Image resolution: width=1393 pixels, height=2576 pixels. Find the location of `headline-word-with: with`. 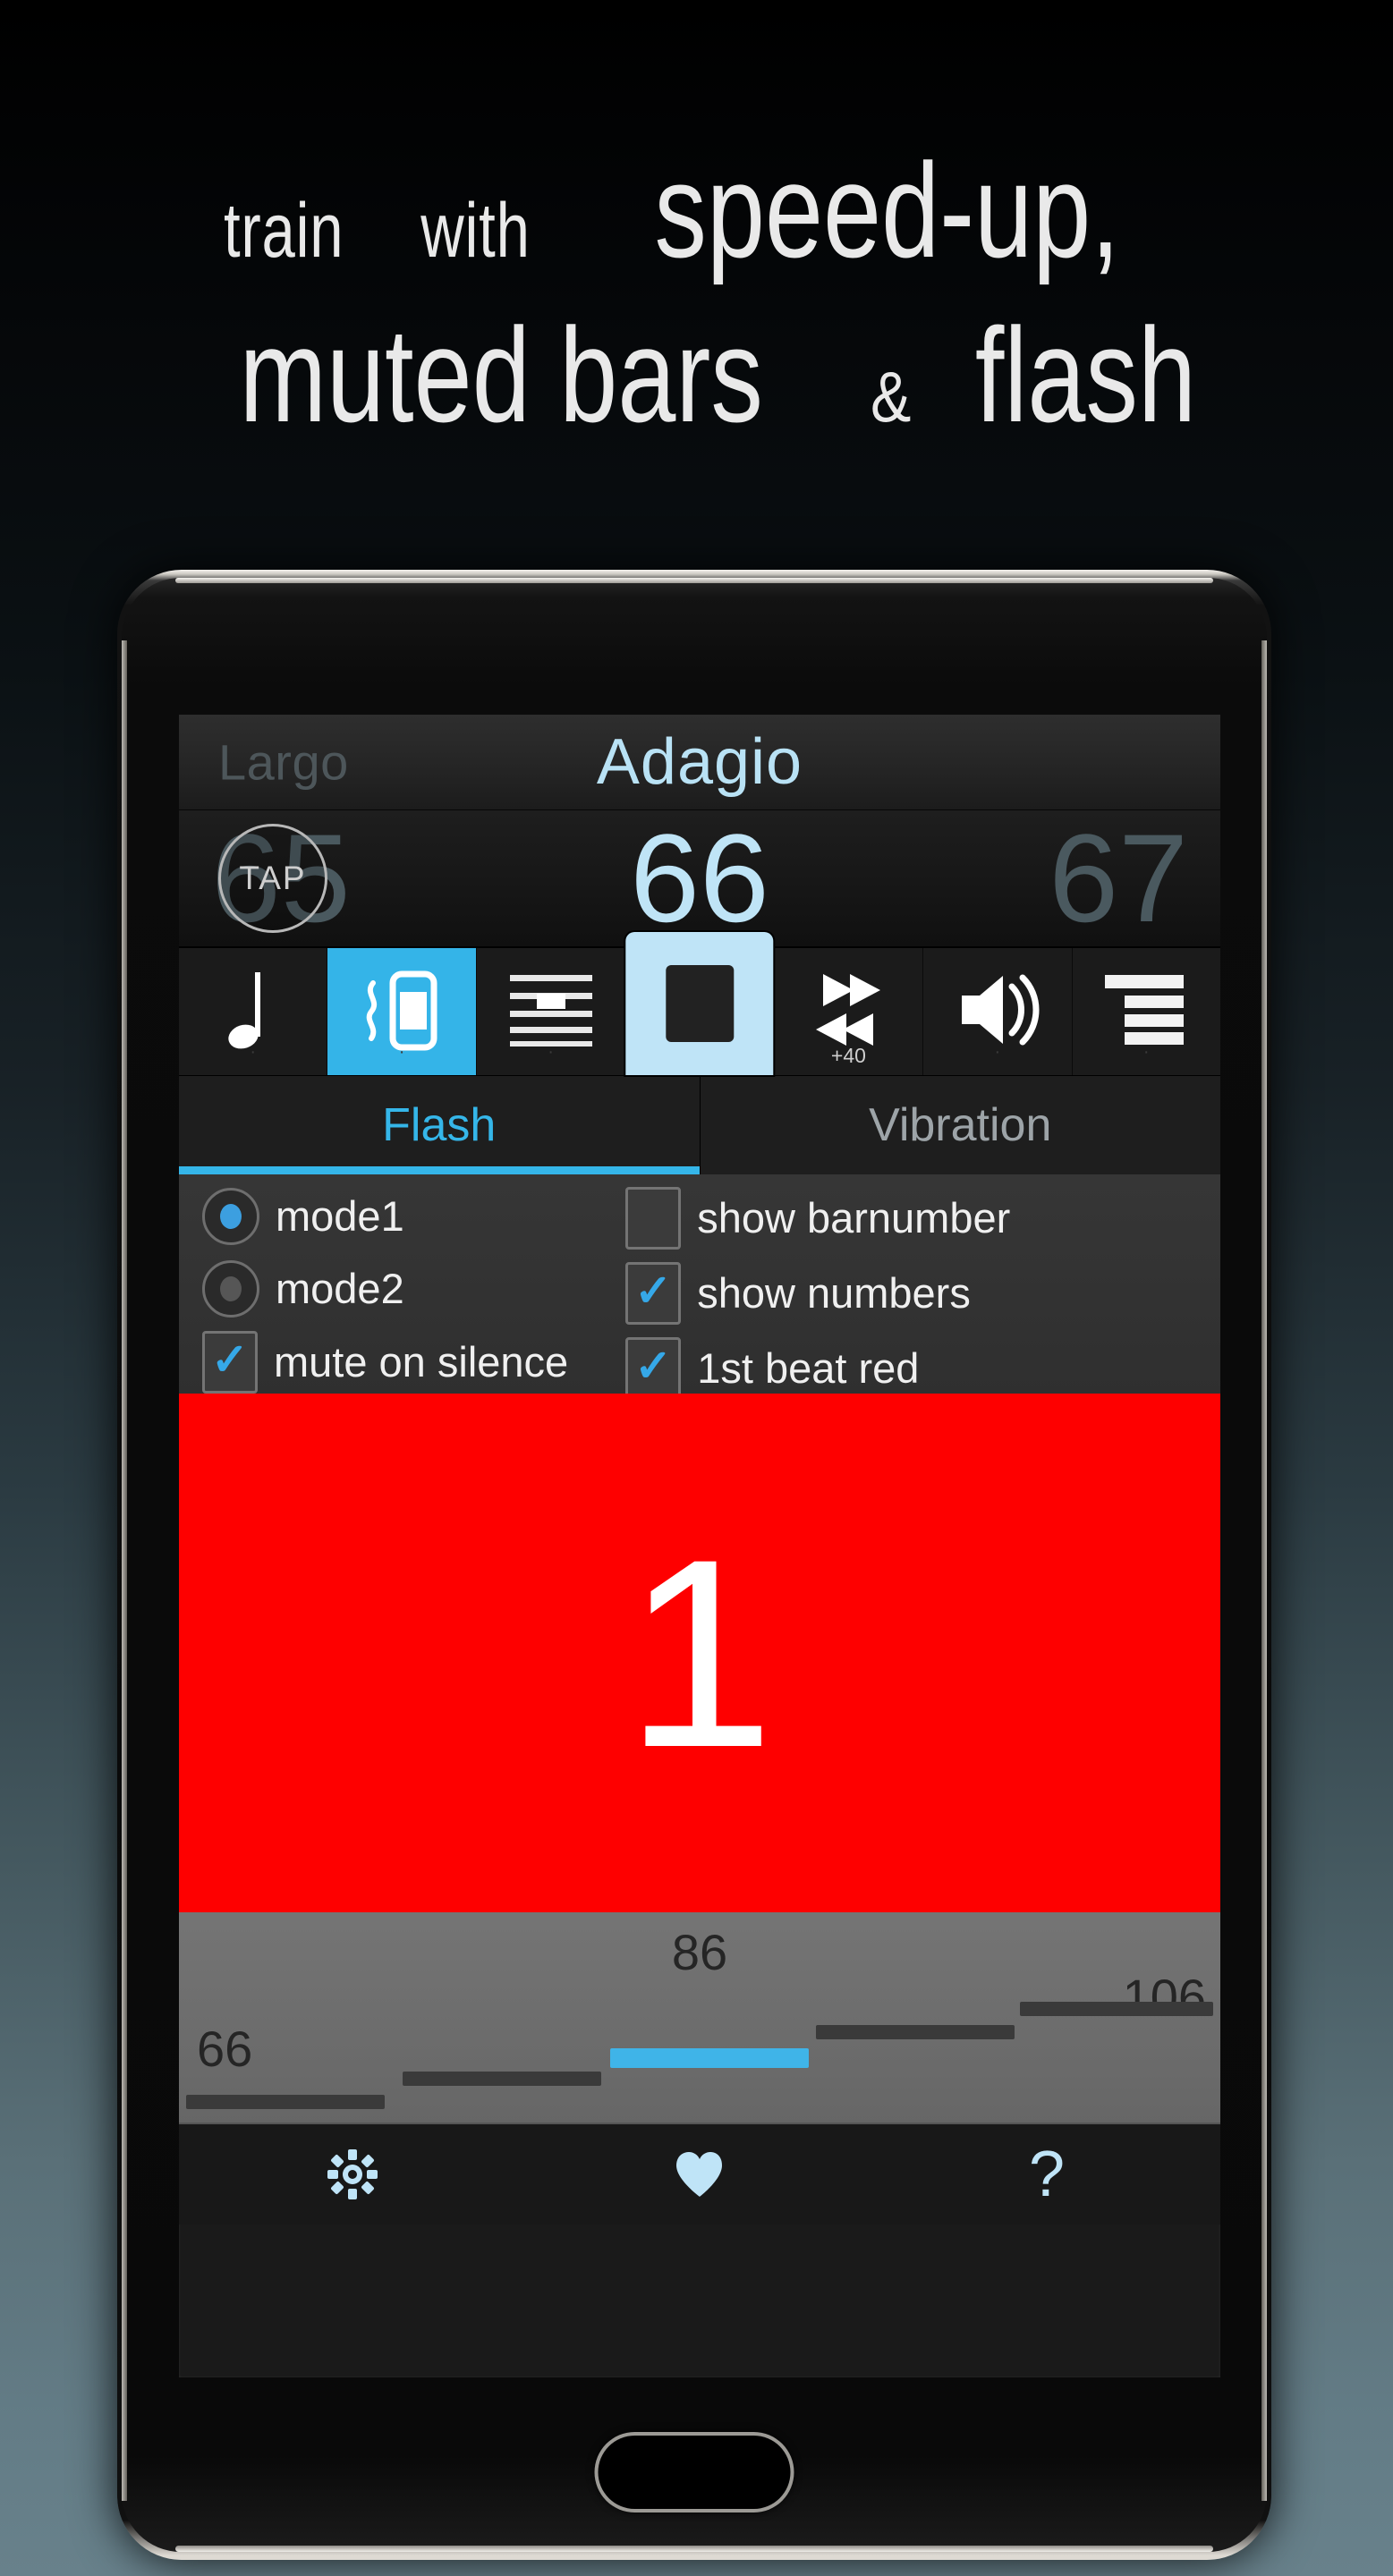

headline-word-with: with is located at coordinates (475, 231).